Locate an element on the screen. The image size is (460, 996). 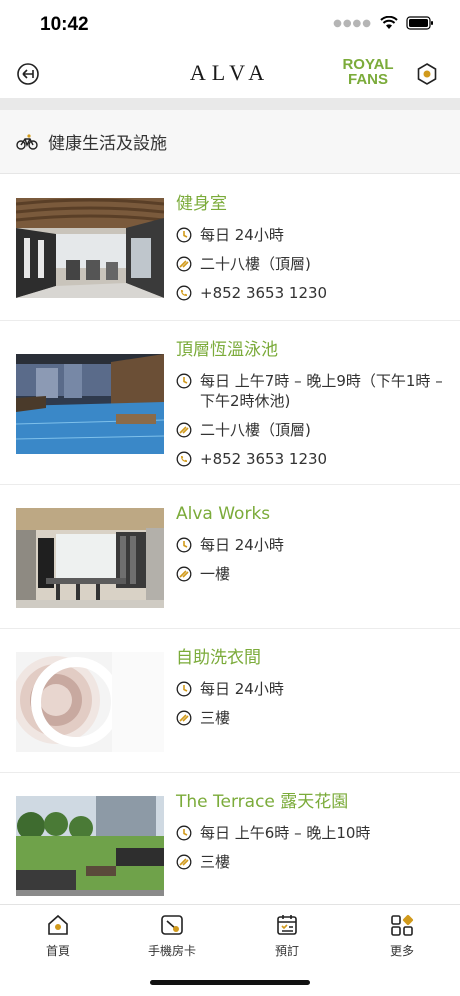
section-header: 健康生活及設施 is located at coordinates (230, 142).